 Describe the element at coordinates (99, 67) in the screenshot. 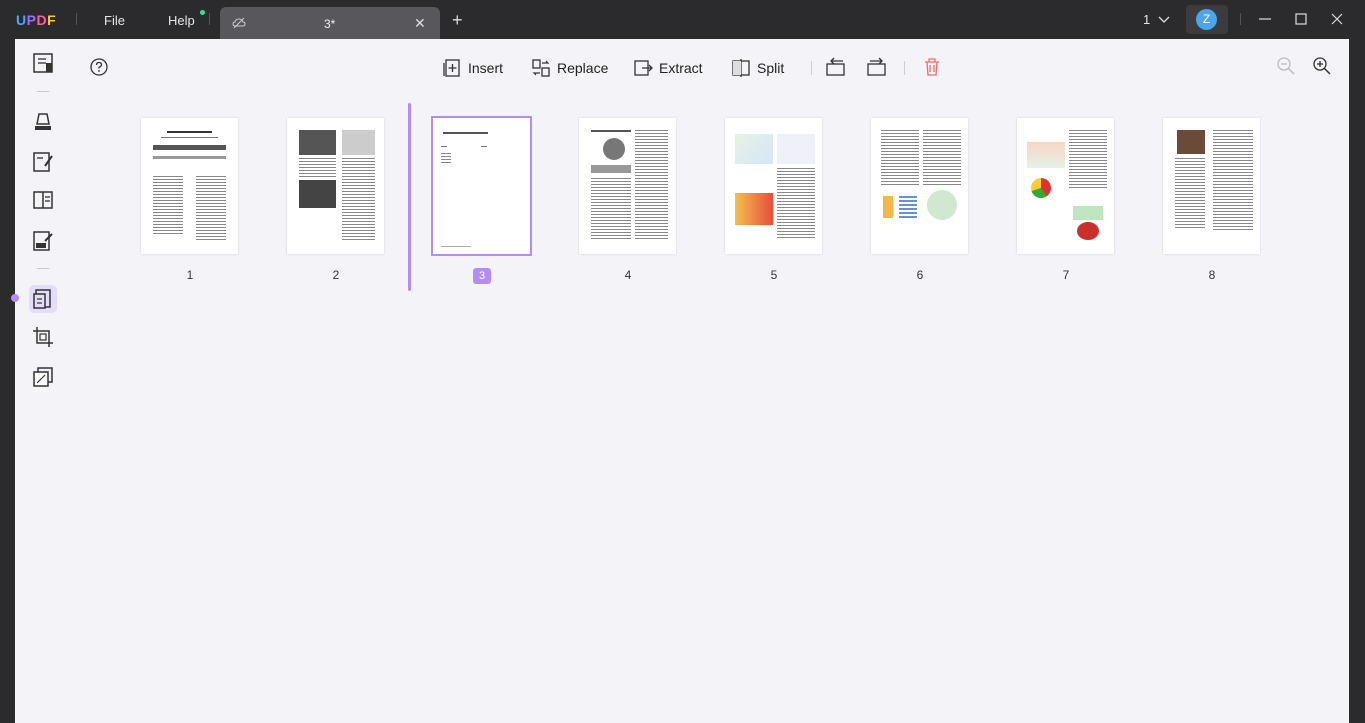

I see `help-icon` at that location.